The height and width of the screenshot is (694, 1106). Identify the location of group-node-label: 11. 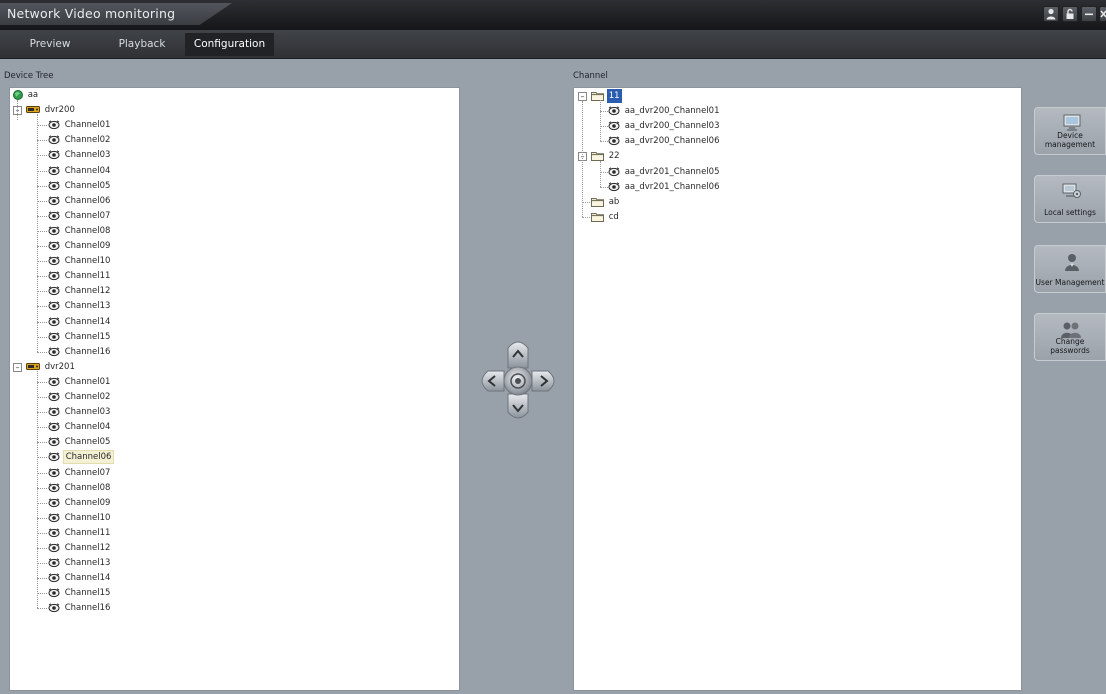
(614, 96).